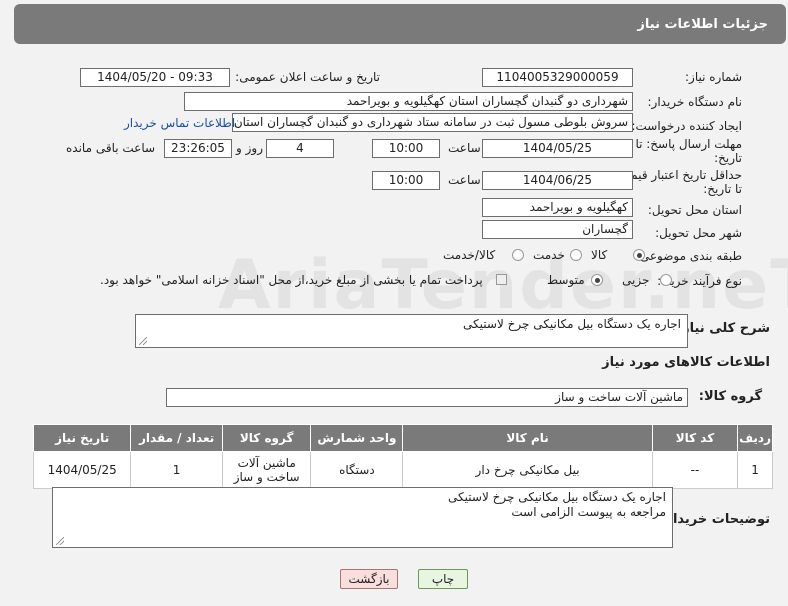 Image resolution: width=788 pixels, height=606 pixels. I want to click on category-radio-service, so click(576, 255).